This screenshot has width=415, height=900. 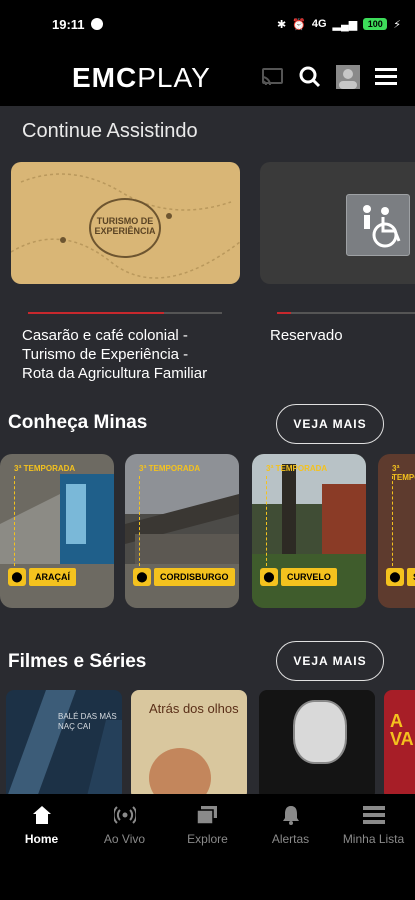 What do you see at coordinates (182, 531) in the screenshot?
I see `city-card-cordisburgo: 3ª TEMPORADA ⬤ CORDISBURGO` at bounding box center [182, 531].